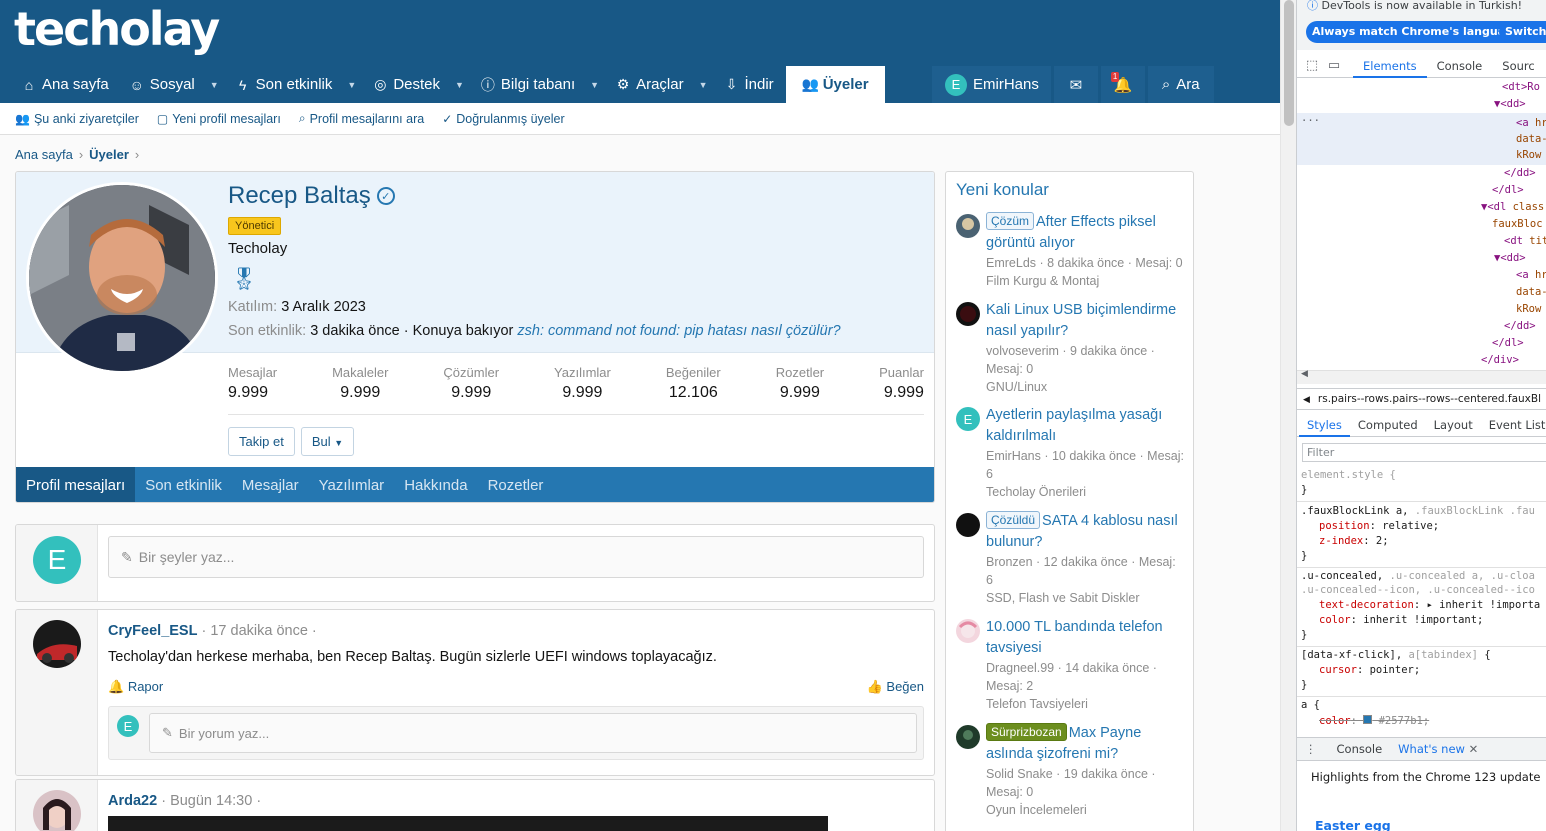  I want to click on thread-forum: Techolay Önerileri, so click(1086, 492).